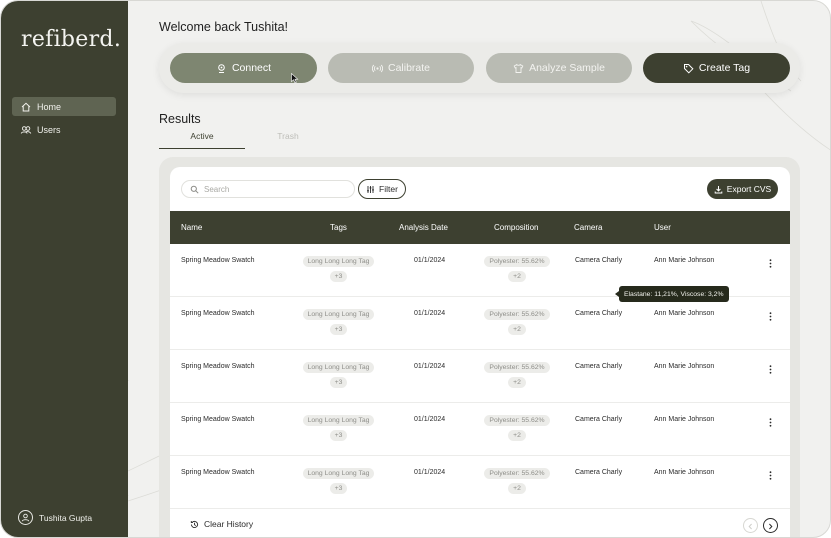 The height and width of the screenshot is (538, 831). What do you see at coordinates (221, 524) in the screenshot?
I see `clear-history-button: Clear History` at bounding box center [221, 524].